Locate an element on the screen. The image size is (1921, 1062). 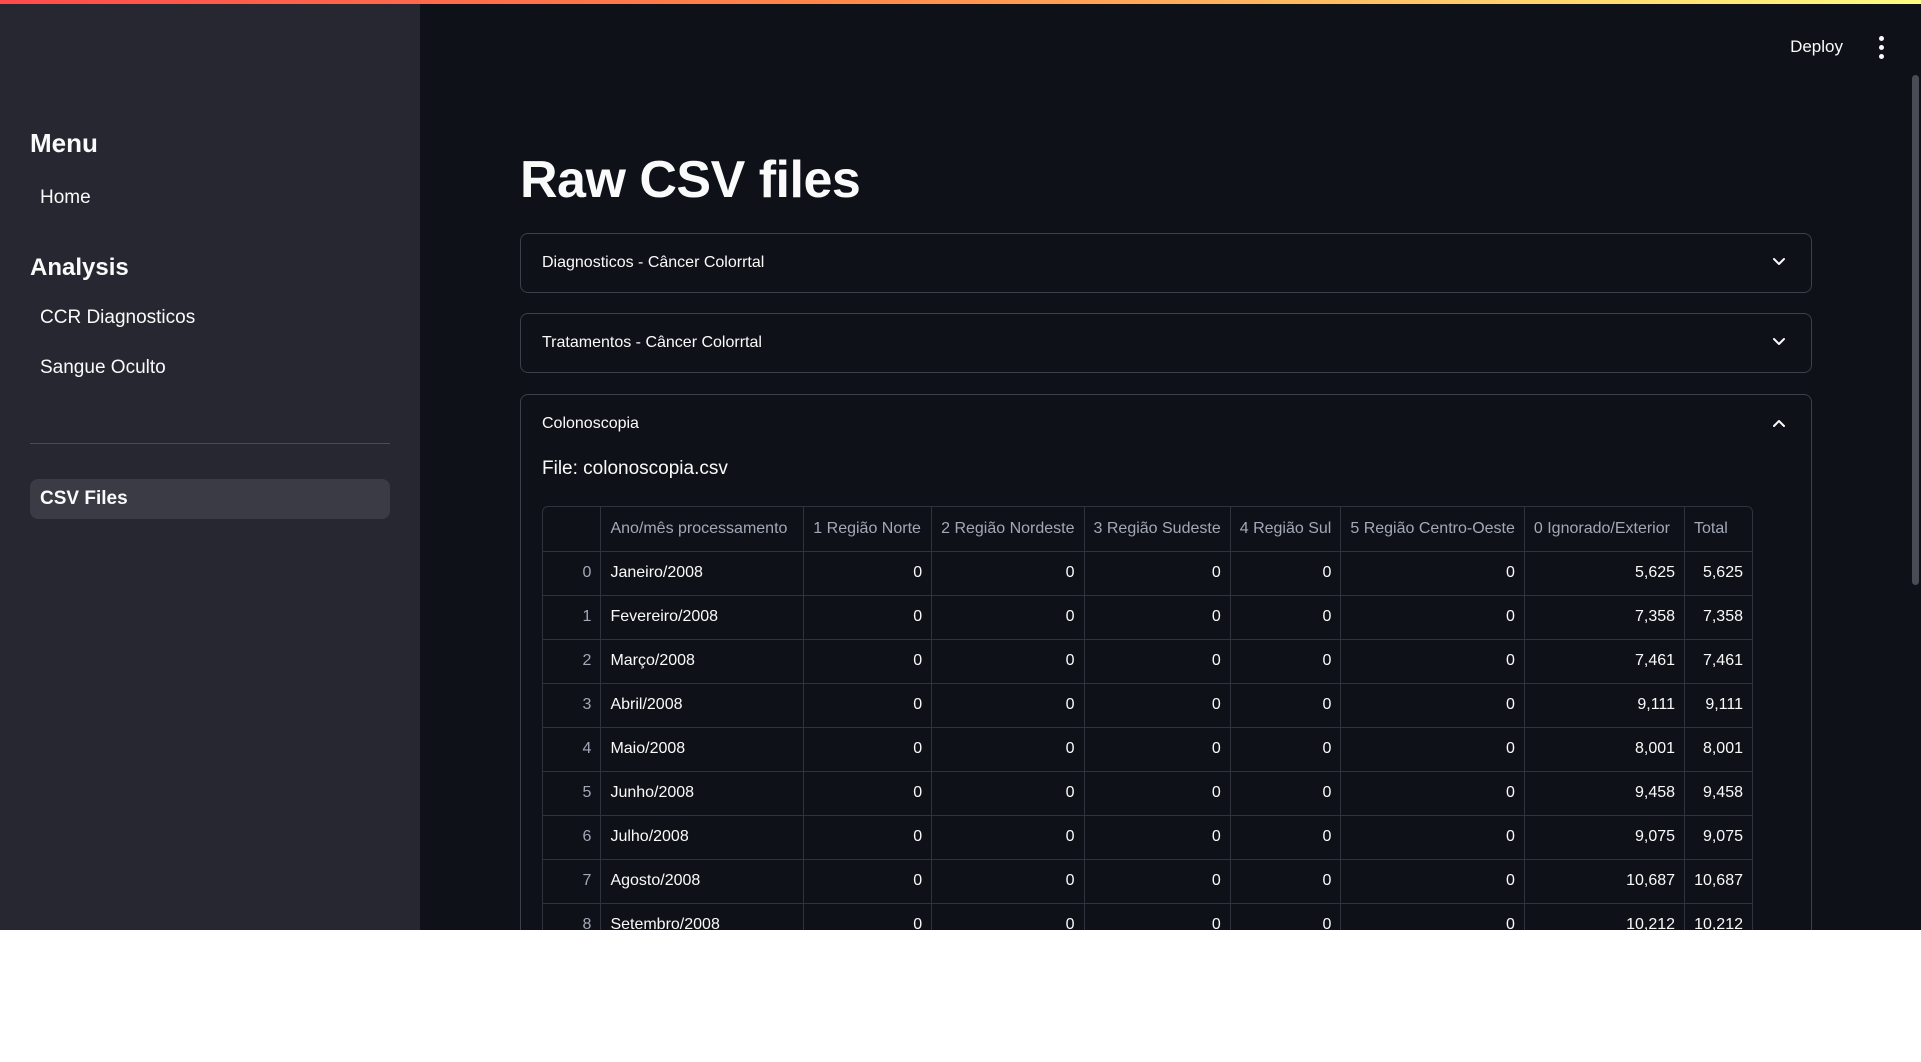
table-cell: 10,687 is located at coordinates (1605, 881).